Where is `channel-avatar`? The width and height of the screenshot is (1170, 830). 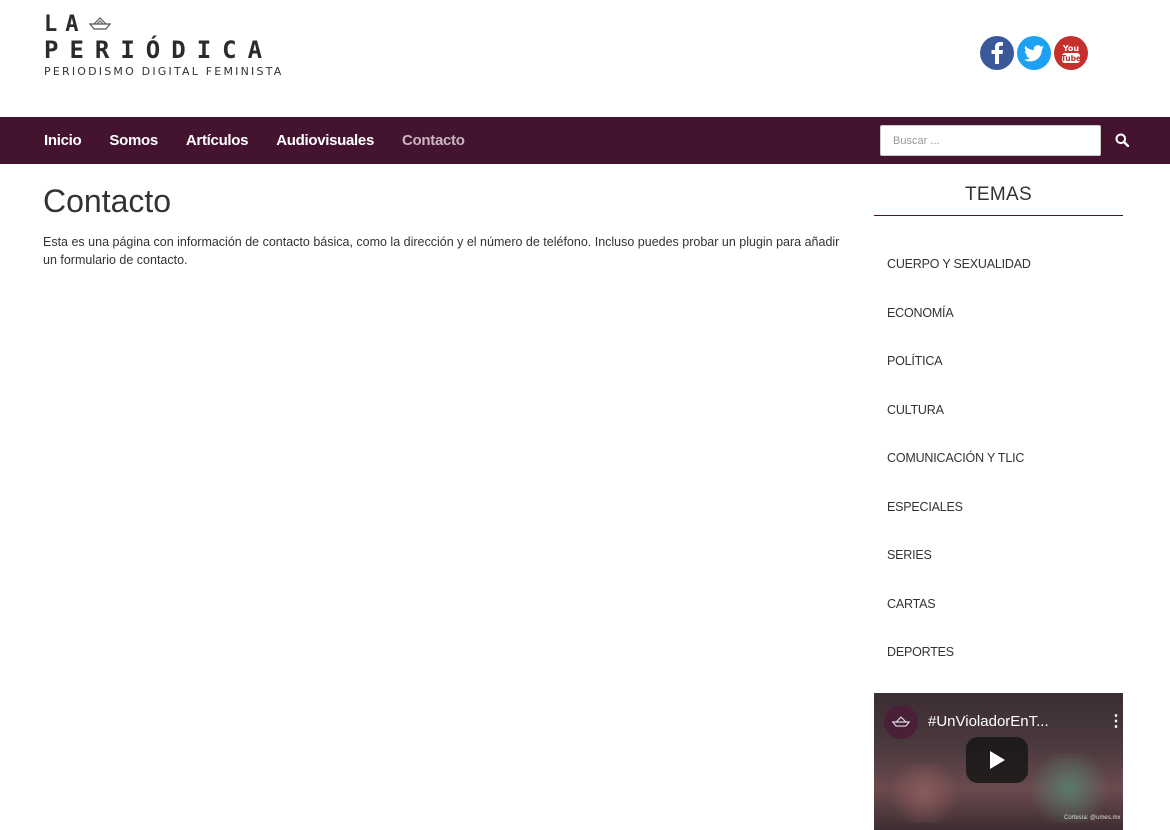
channel-avatar is located at coordinates (901, 722).